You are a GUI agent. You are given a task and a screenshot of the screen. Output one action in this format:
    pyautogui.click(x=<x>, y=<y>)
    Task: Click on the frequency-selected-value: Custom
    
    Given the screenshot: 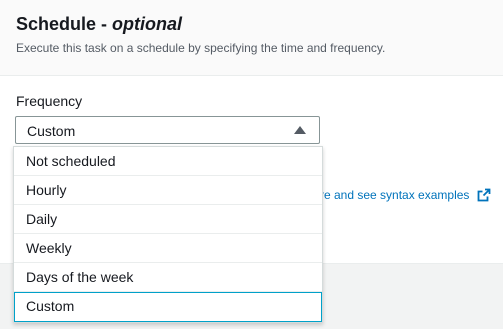 What is the action you would take?
    pyautogui.click(x=51, y=131)
    